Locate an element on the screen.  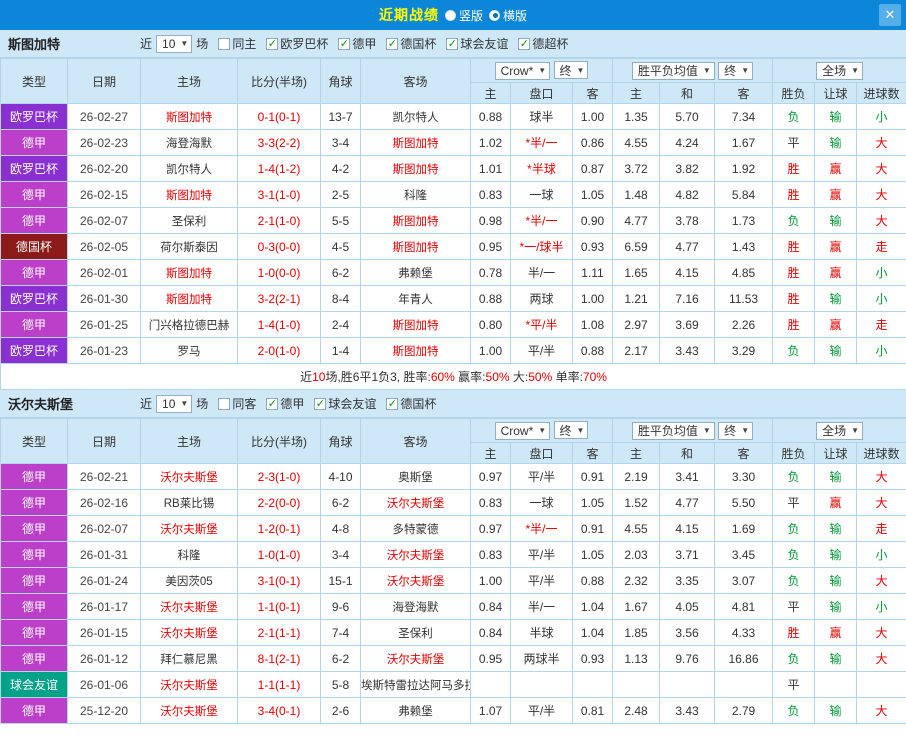
euro-away-odds: 4.85 is located at coordinates (743, 272).